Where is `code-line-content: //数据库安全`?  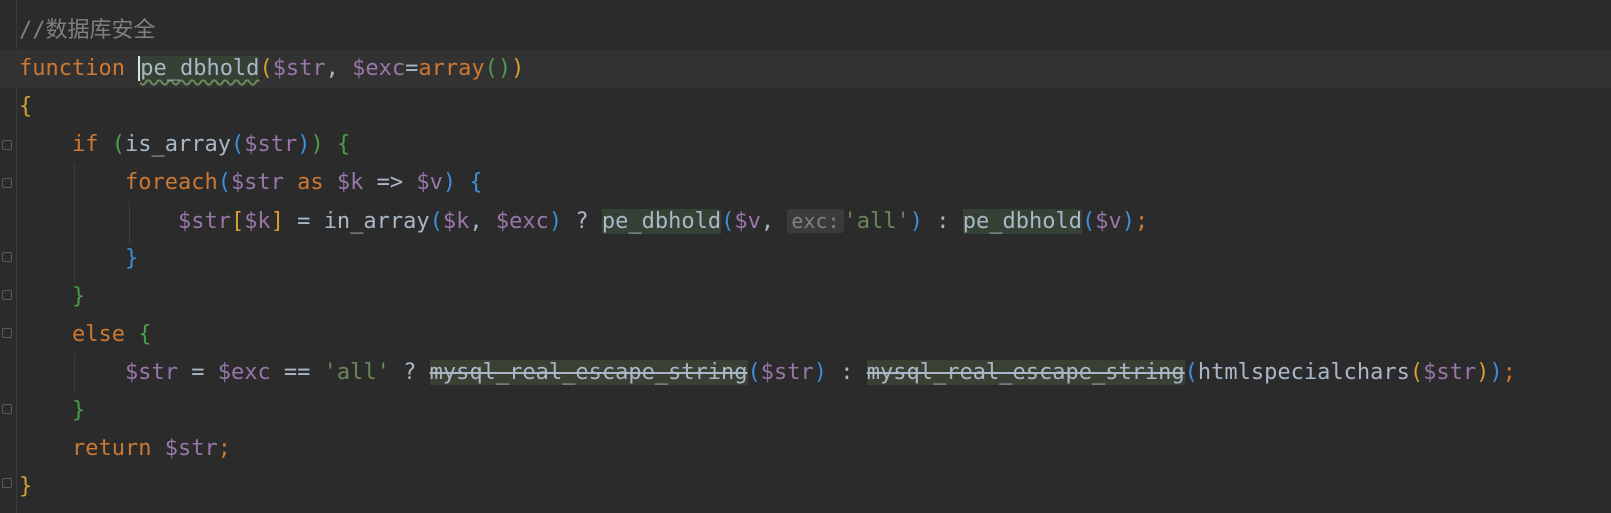
code-line-content: //数据库安全 is located at coordinates (87, 31).